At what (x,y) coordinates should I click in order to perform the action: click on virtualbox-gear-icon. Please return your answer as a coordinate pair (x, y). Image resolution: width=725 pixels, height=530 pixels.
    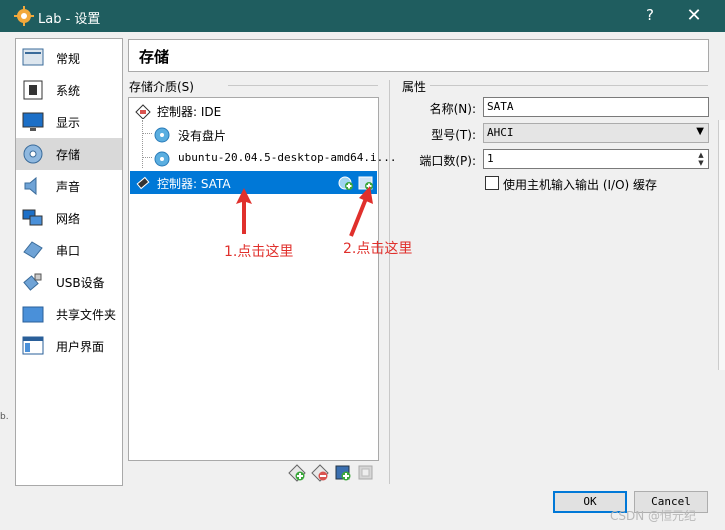
    Looking at the image, I should click on (24, 16).